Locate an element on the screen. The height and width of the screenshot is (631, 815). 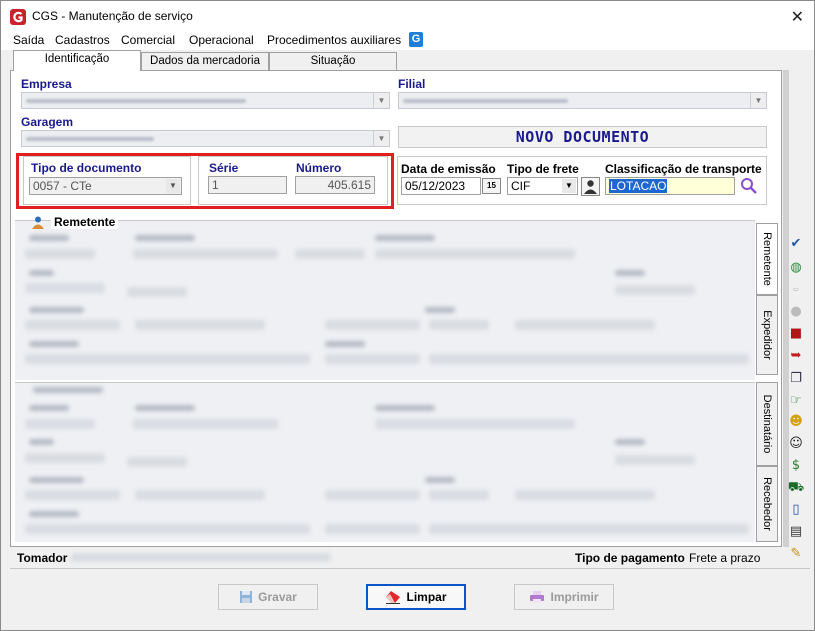
calendar-icon: 15 is located at coordinates (491, 186).